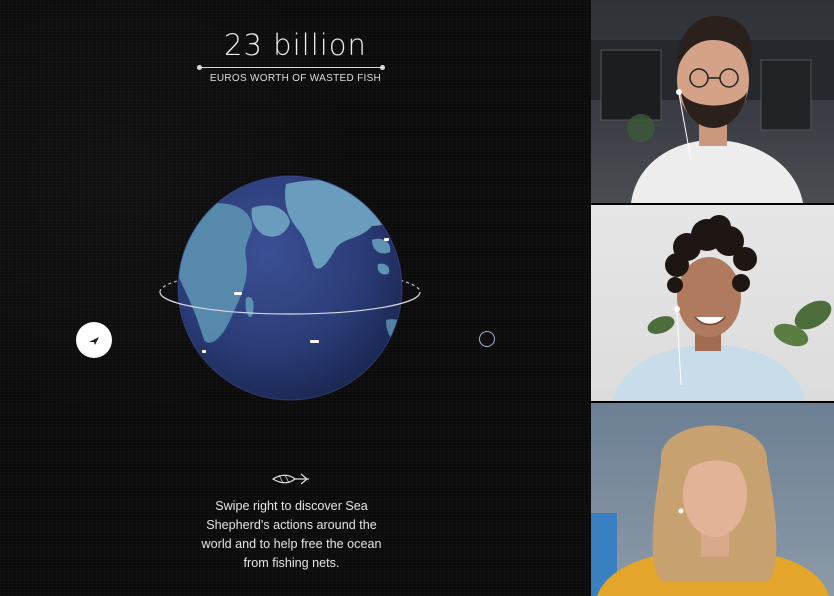  I want to click on headline-subtitle: EUROS WORTH OF WASTED FISH, so click(295, 78).